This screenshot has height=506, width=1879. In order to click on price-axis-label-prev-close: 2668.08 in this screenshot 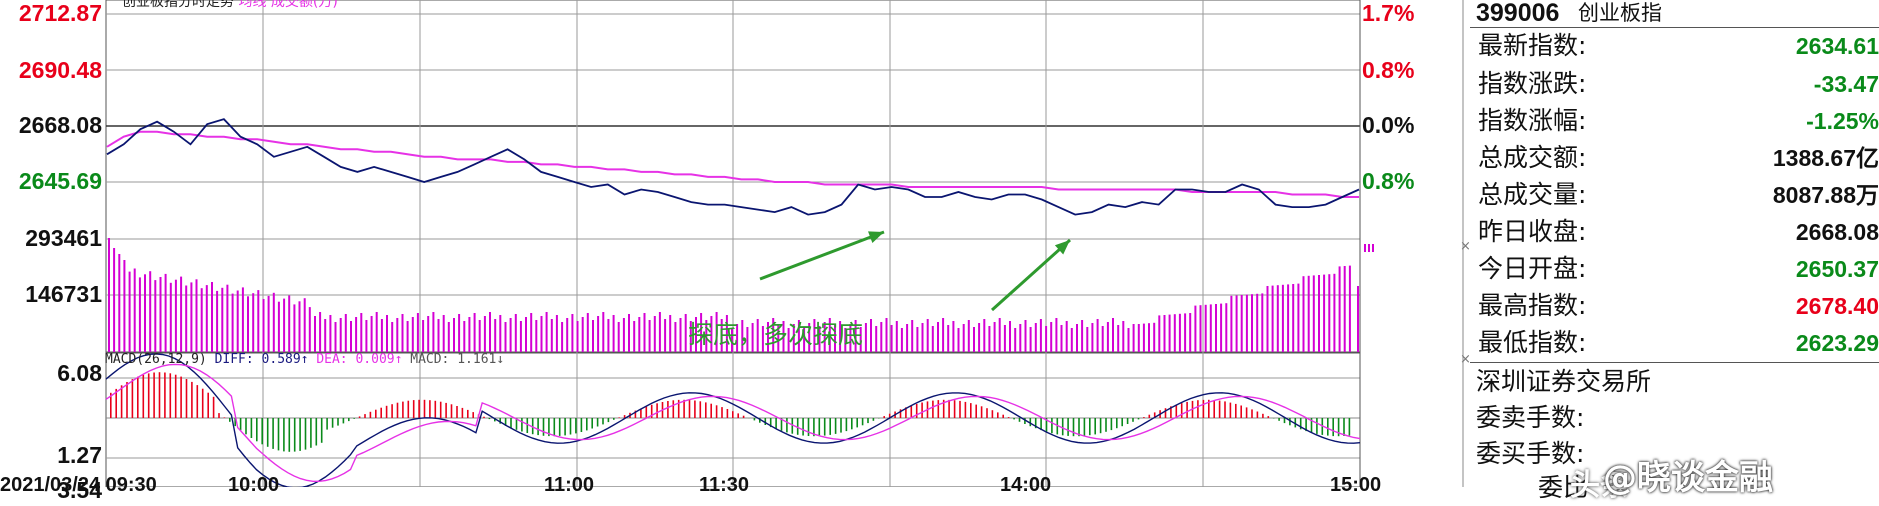, I will do `click(60, 125)`.